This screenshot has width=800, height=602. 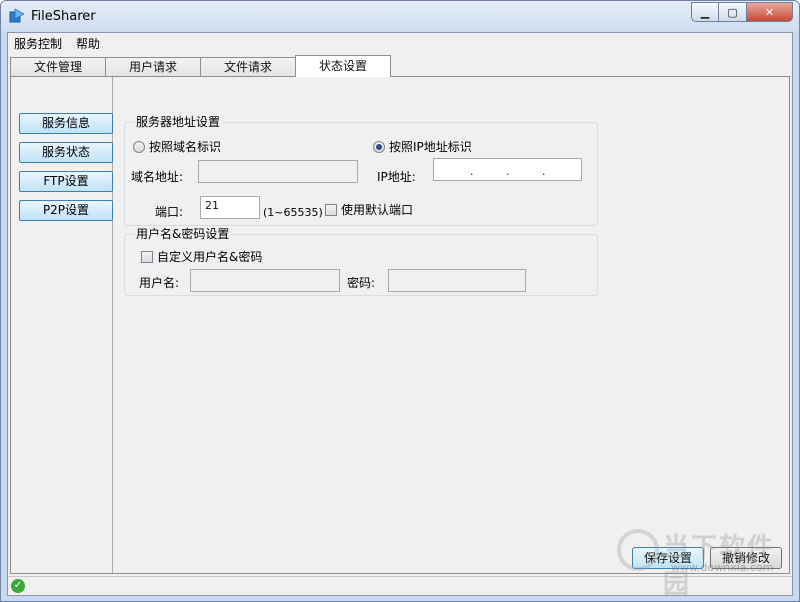 I want to click on domain-address-input, so click(x=278, y=171).